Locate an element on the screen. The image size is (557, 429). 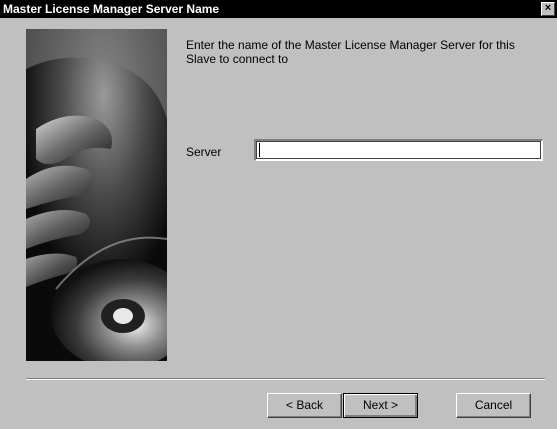
back-button-label: < Back is located at coordinates (304, 405).